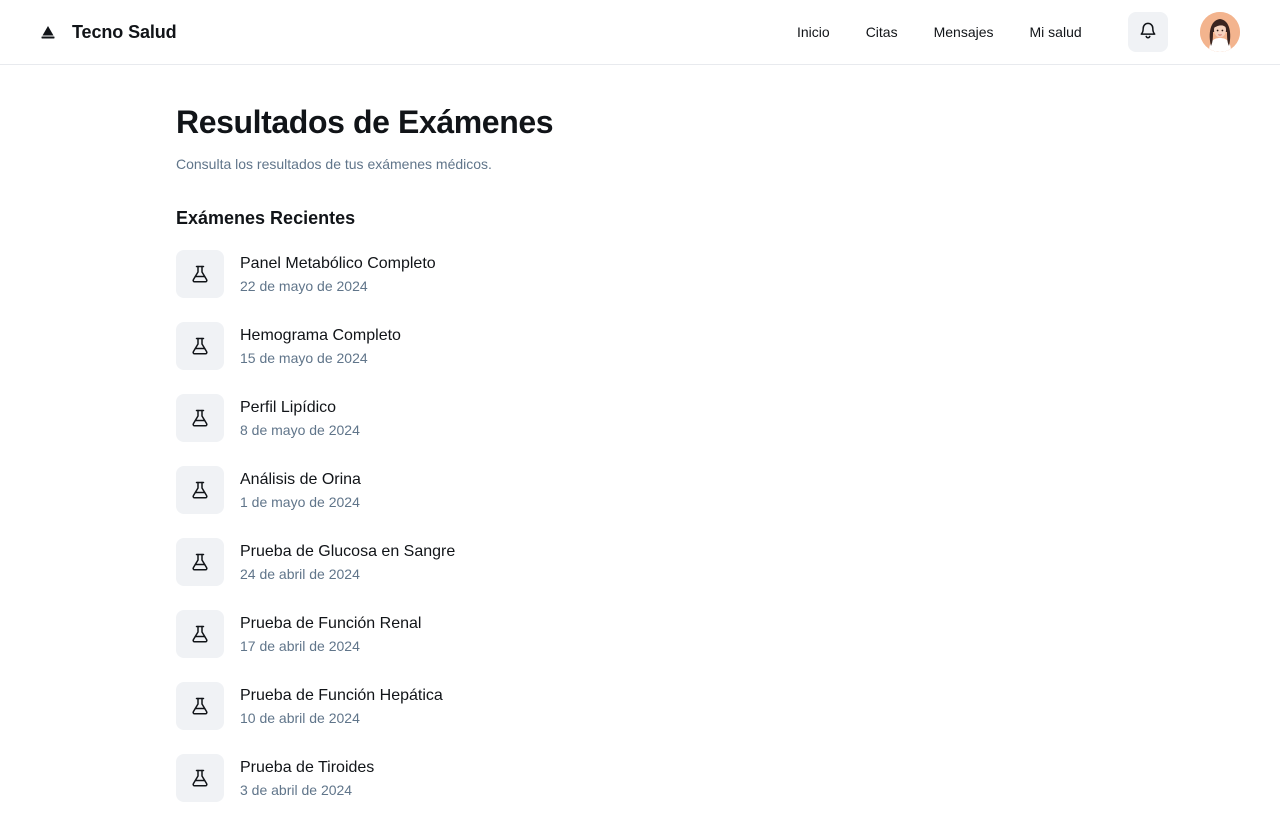 Image resolution: width=1280 pixels, height=833 pixels. Describe the element at coordinates (640, 490) in the screenshot. I see `exam-list-item: Análisis de Orina 1 de mayo de 2024` at that location.